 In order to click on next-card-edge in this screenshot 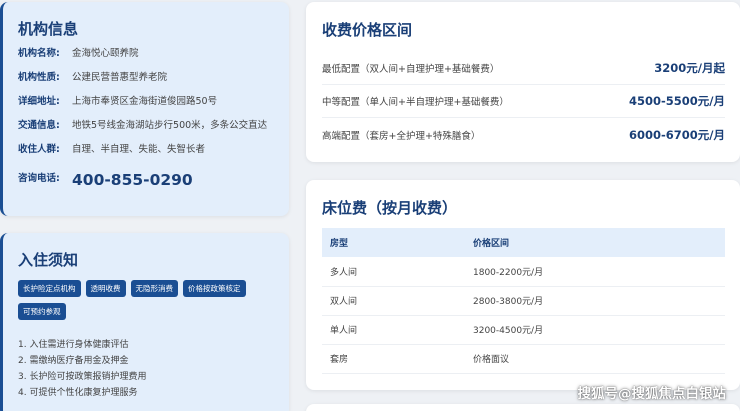, I will do `click(523, 407)`.